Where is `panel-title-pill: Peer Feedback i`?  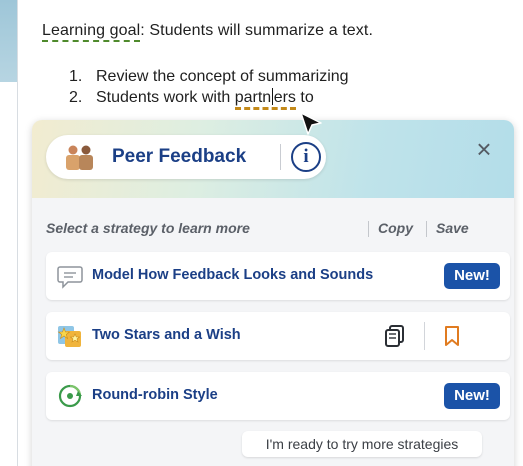 panel-title-pill: Peer Feedback i is located at coordinates (186, 157).